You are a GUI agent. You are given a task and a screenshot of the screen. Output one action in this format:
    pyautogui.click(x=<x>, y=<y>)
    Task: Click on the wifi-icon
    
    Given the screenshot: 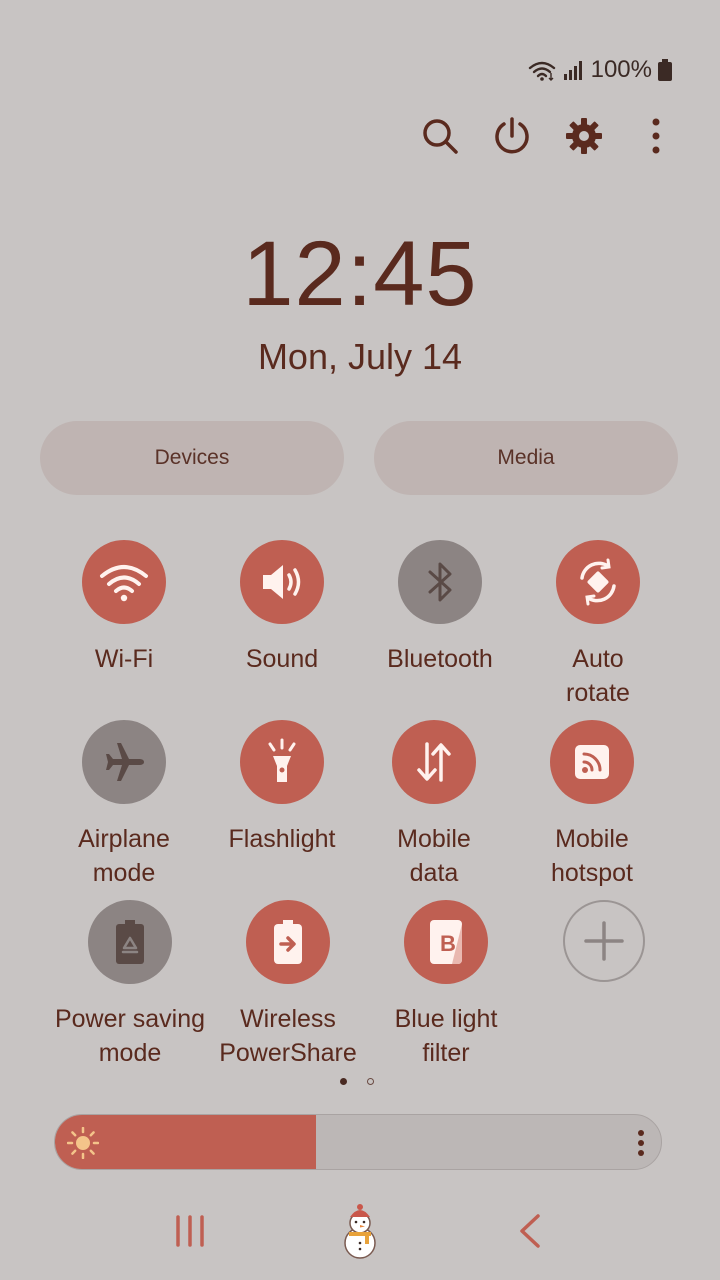 What is the action you would take?
    pyautogui.click(x=124, y=583)
    